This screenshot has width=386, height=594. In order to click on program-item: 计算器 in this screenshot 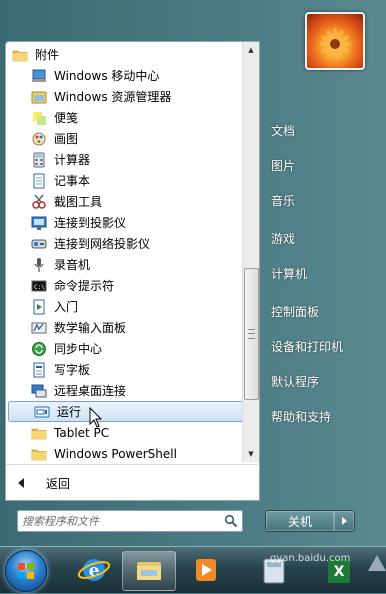, I will do `click(124, 159)`.